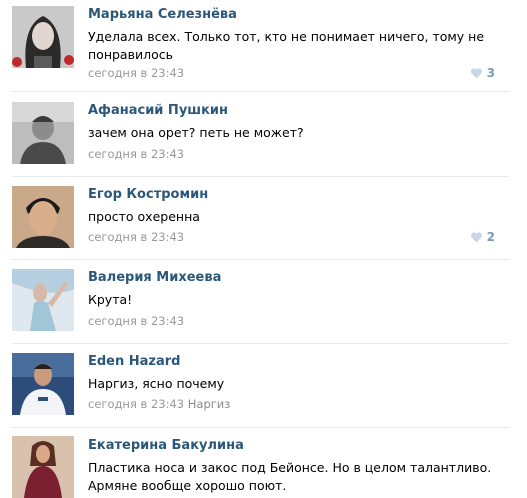  Describe the element at coordinates (490, 237) in the screenshot. I see `like-count: 2` at that location.